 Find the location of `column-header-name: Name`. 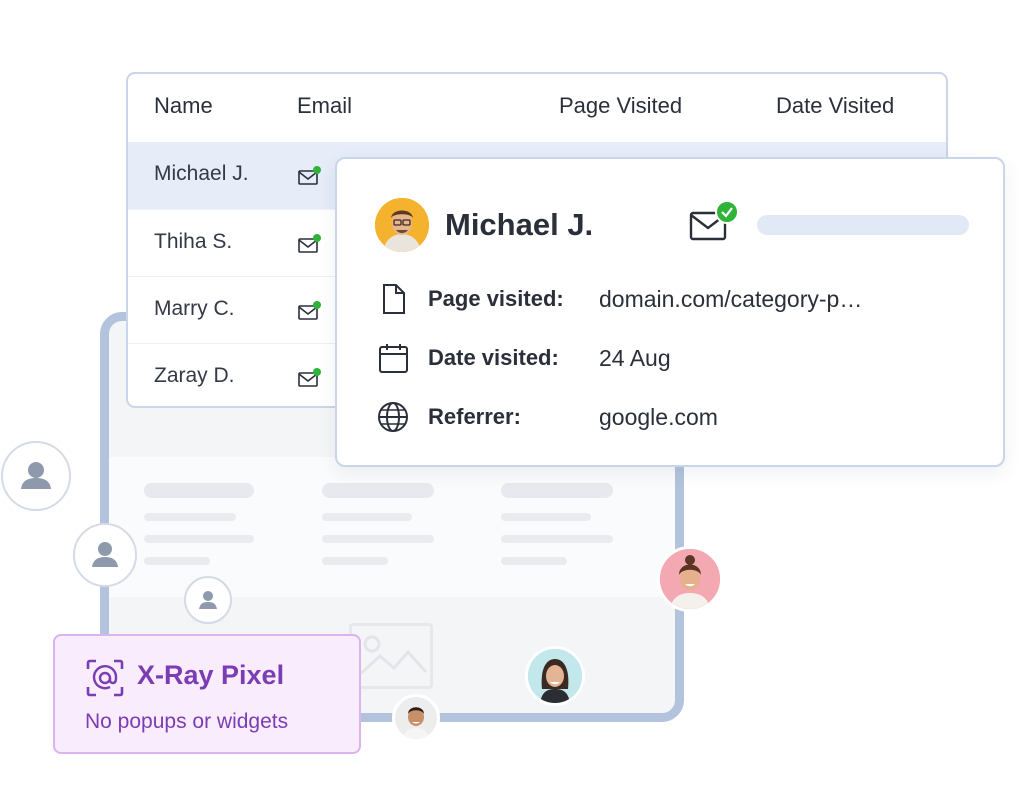

column-header-name: Name is located at coordinates (183, 106).